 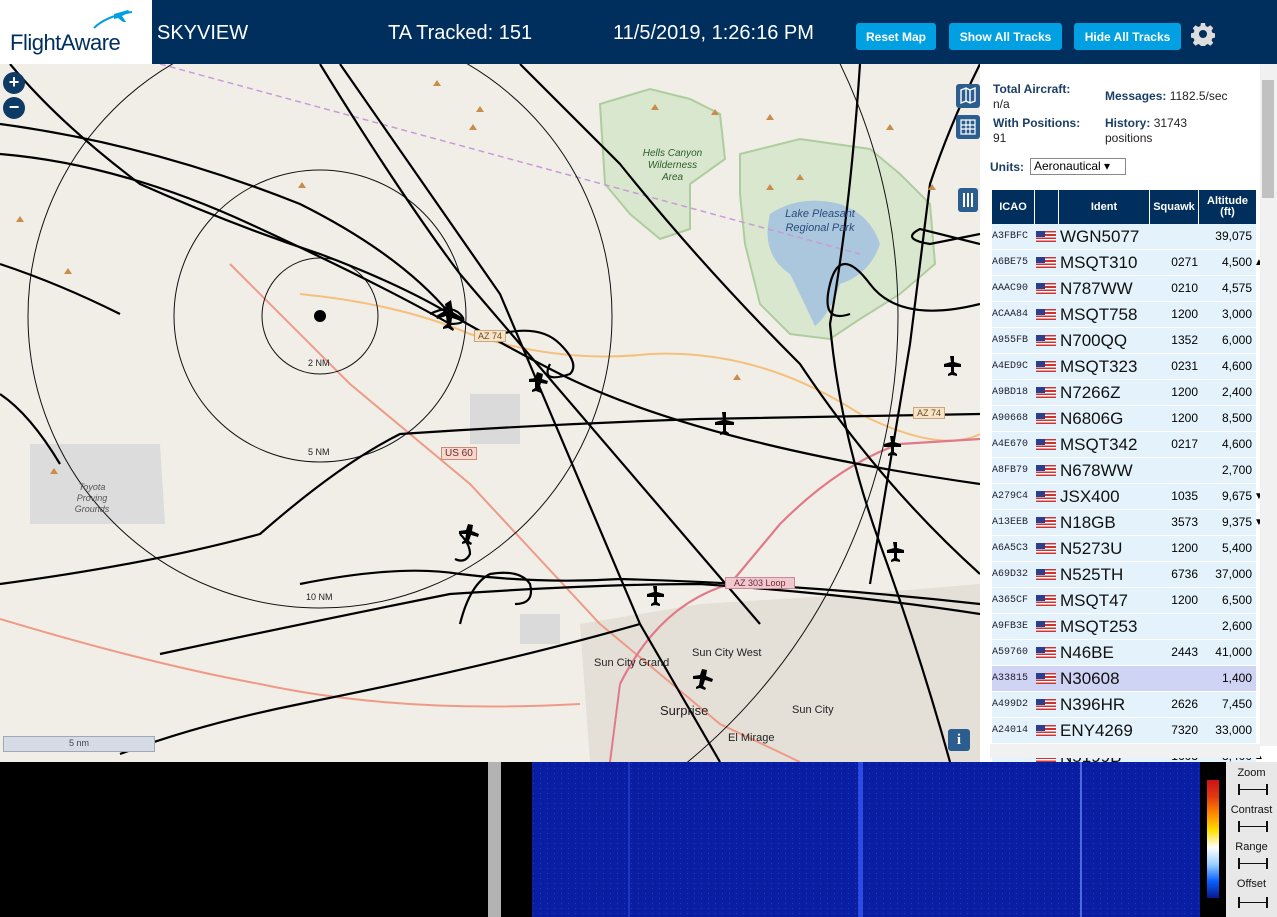 I want to click on table-row: A13EEB N18GB 3573 9,375 ▼, so click(x=1128, y=523).